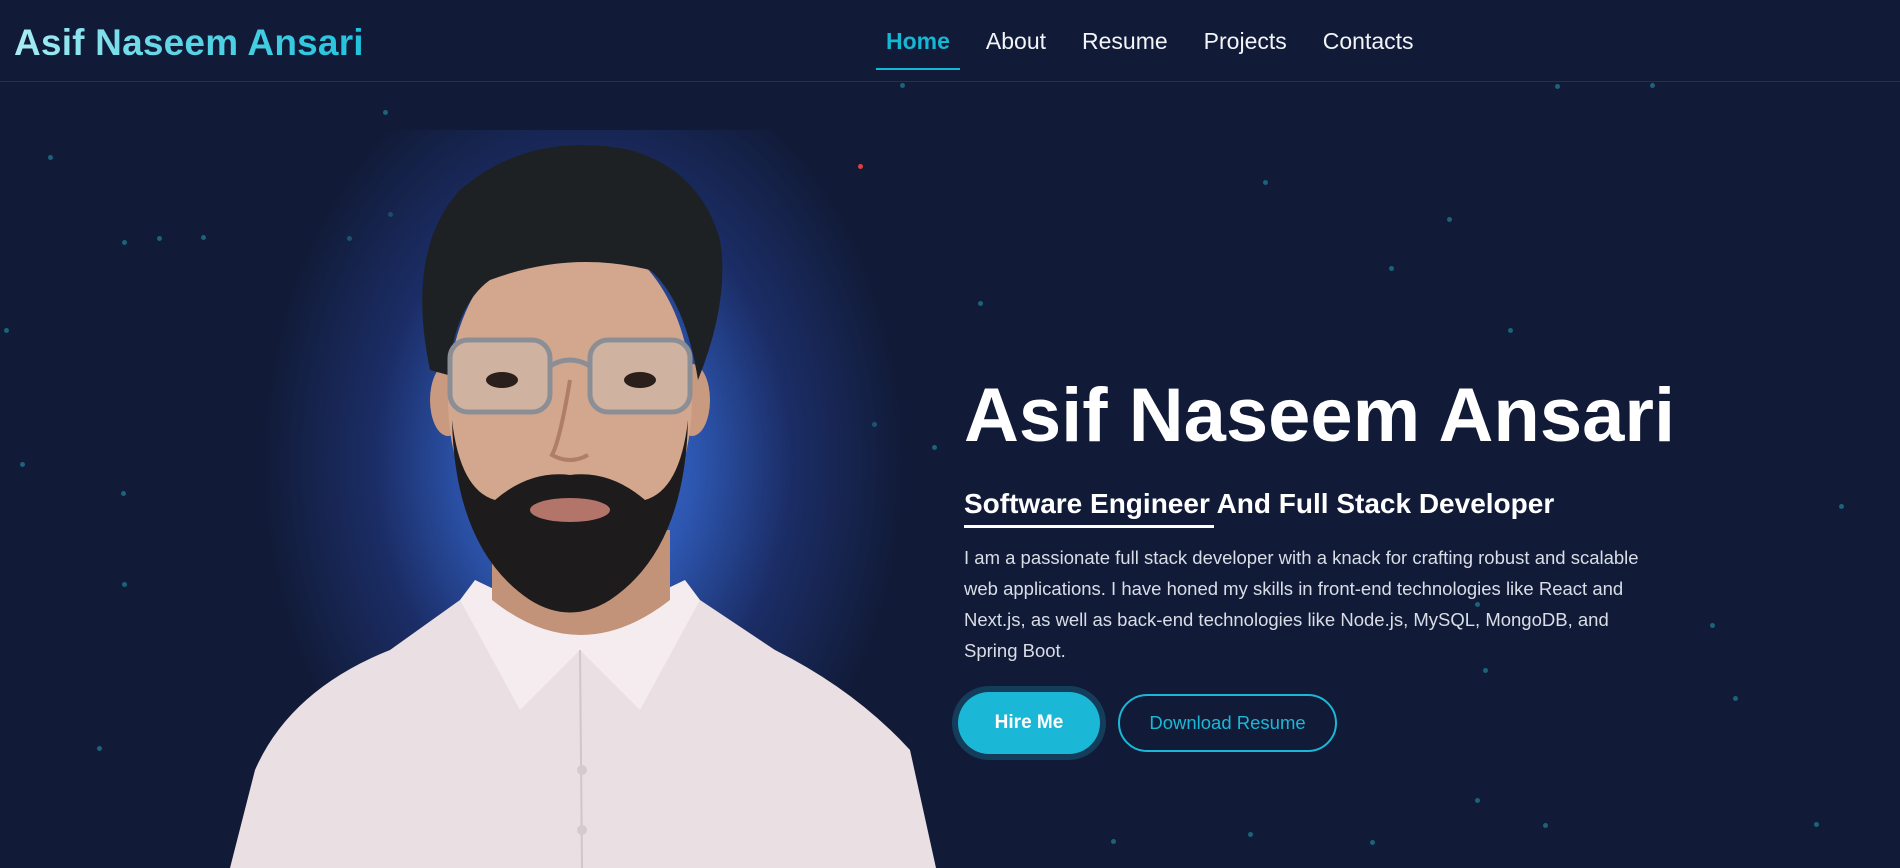 The height and width of the screenshot is (868, 1900). What do you see at coordinates (1125, 41) in the screenshot?
I see `nav-resume: Resume` at bounding box center [1125, 41].